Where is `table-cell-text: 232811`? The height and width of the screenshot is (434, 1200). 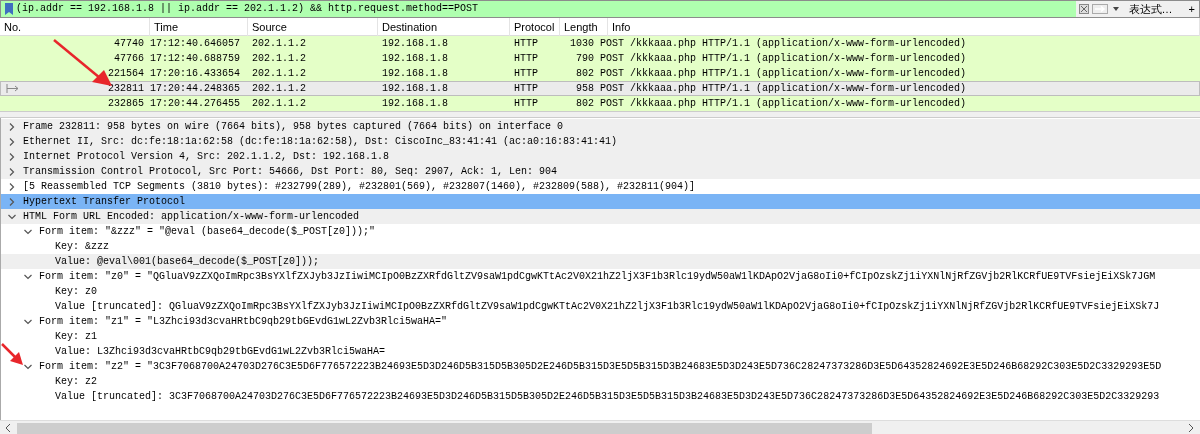 table-cell-text: 232811 is located at coordinates (125, 89).